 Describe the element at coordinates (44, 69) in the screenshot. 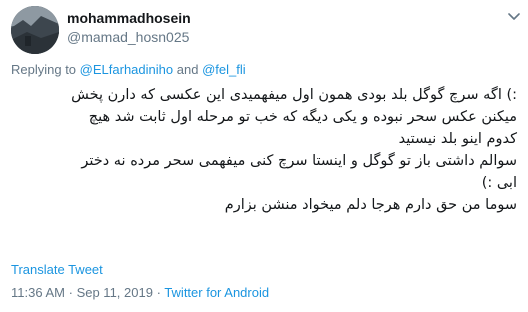

I see `replying-prefix: Replying to` at that location.